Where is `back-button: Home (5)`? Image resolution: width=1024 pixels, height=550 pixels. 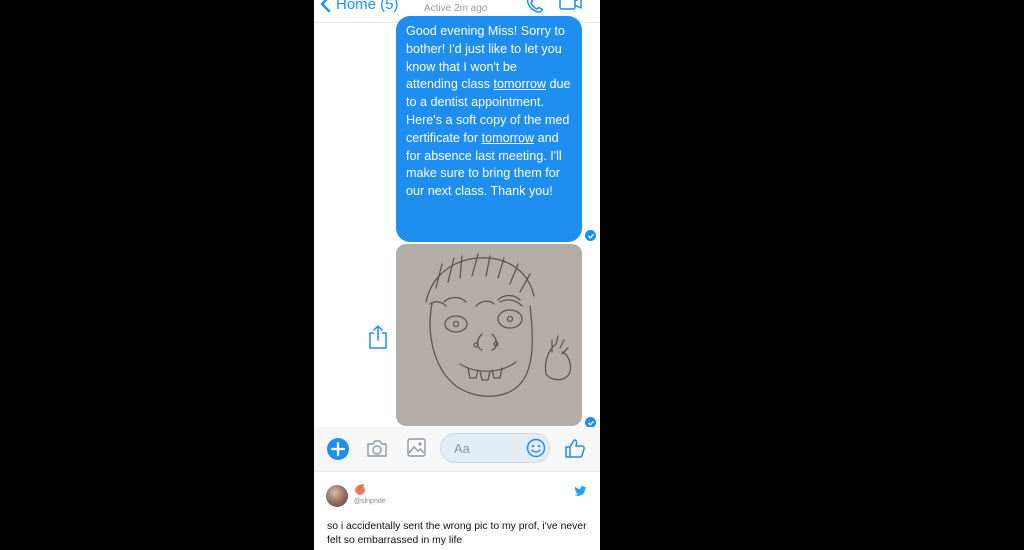 back-button: Home (5) is located at coordinates (359, 6).